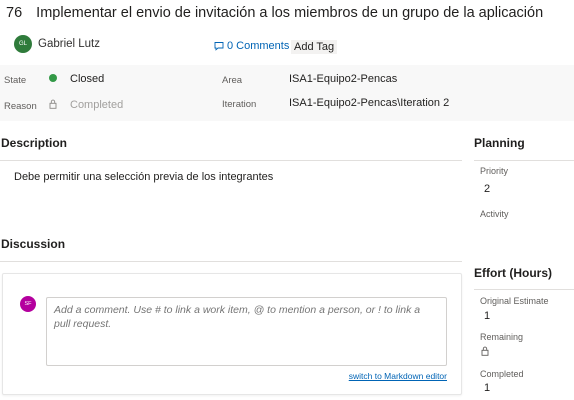  I want to click on original-estimate-value: 1, so click(487, 316).